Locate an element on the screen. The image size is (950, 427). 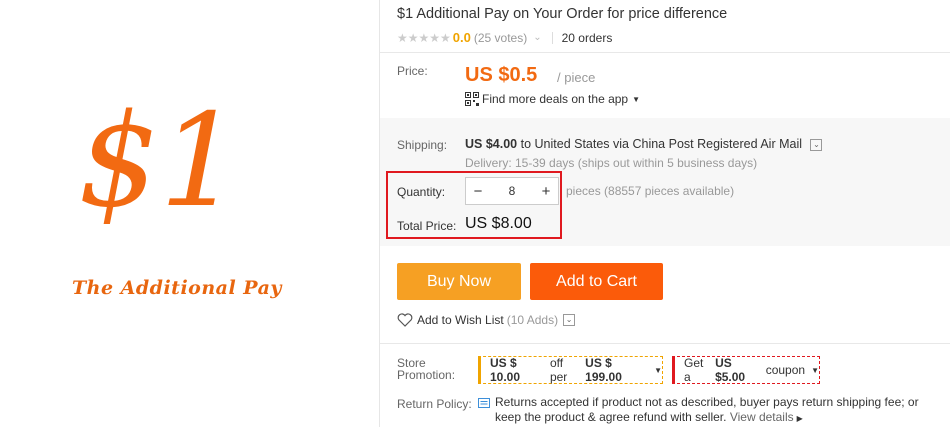
price-unit: / piece is located at coordinates (576, 77).